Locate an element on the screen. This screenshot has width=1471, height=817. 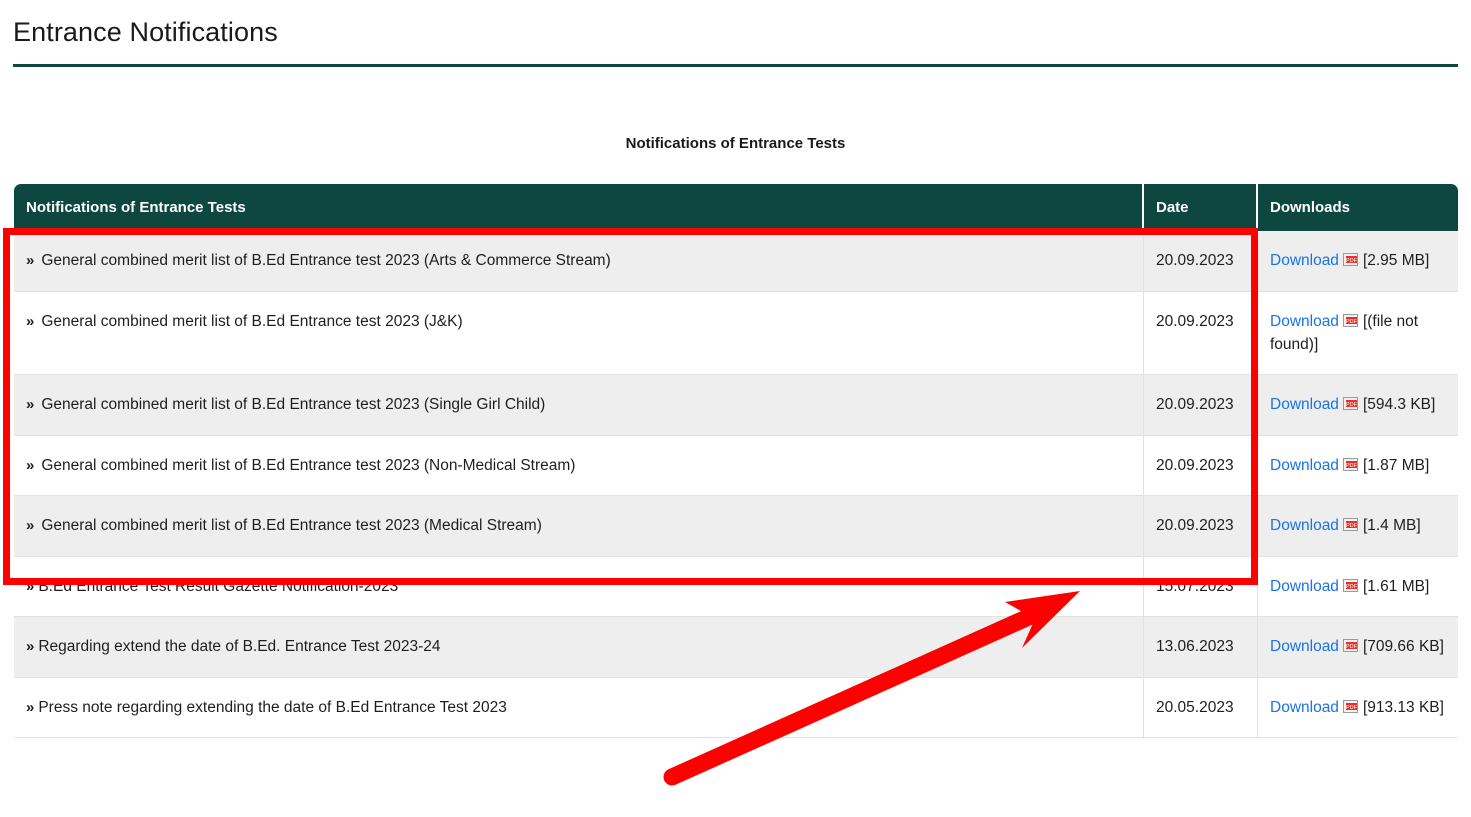
file-size-label: [913.13 KB] is located at coordinates (1403, 707).